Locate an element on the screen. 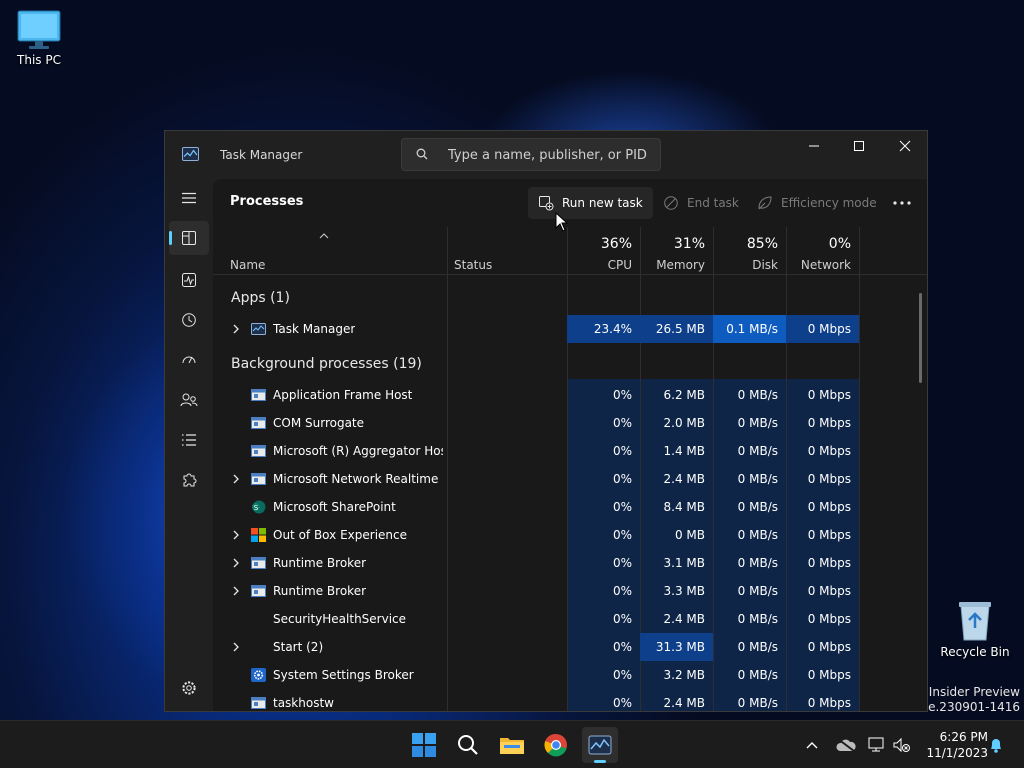  efficiency-mode-label: Efficiency mode is located at coordinates (829, 203).